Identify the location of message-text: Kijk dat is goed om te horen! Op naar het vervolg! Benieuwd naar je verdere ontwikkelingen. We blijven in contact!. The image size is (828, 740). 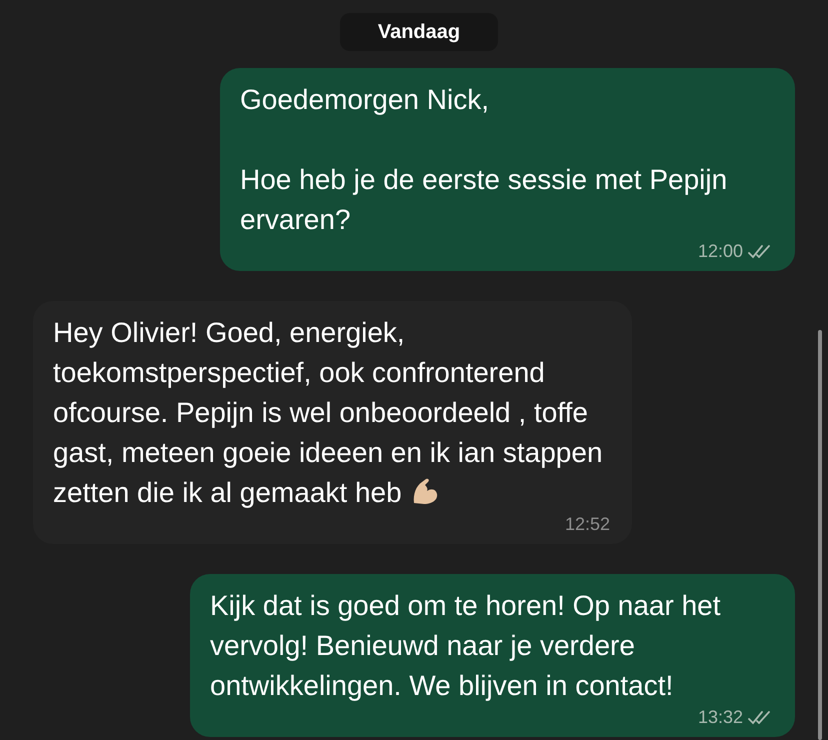
(466, 646).